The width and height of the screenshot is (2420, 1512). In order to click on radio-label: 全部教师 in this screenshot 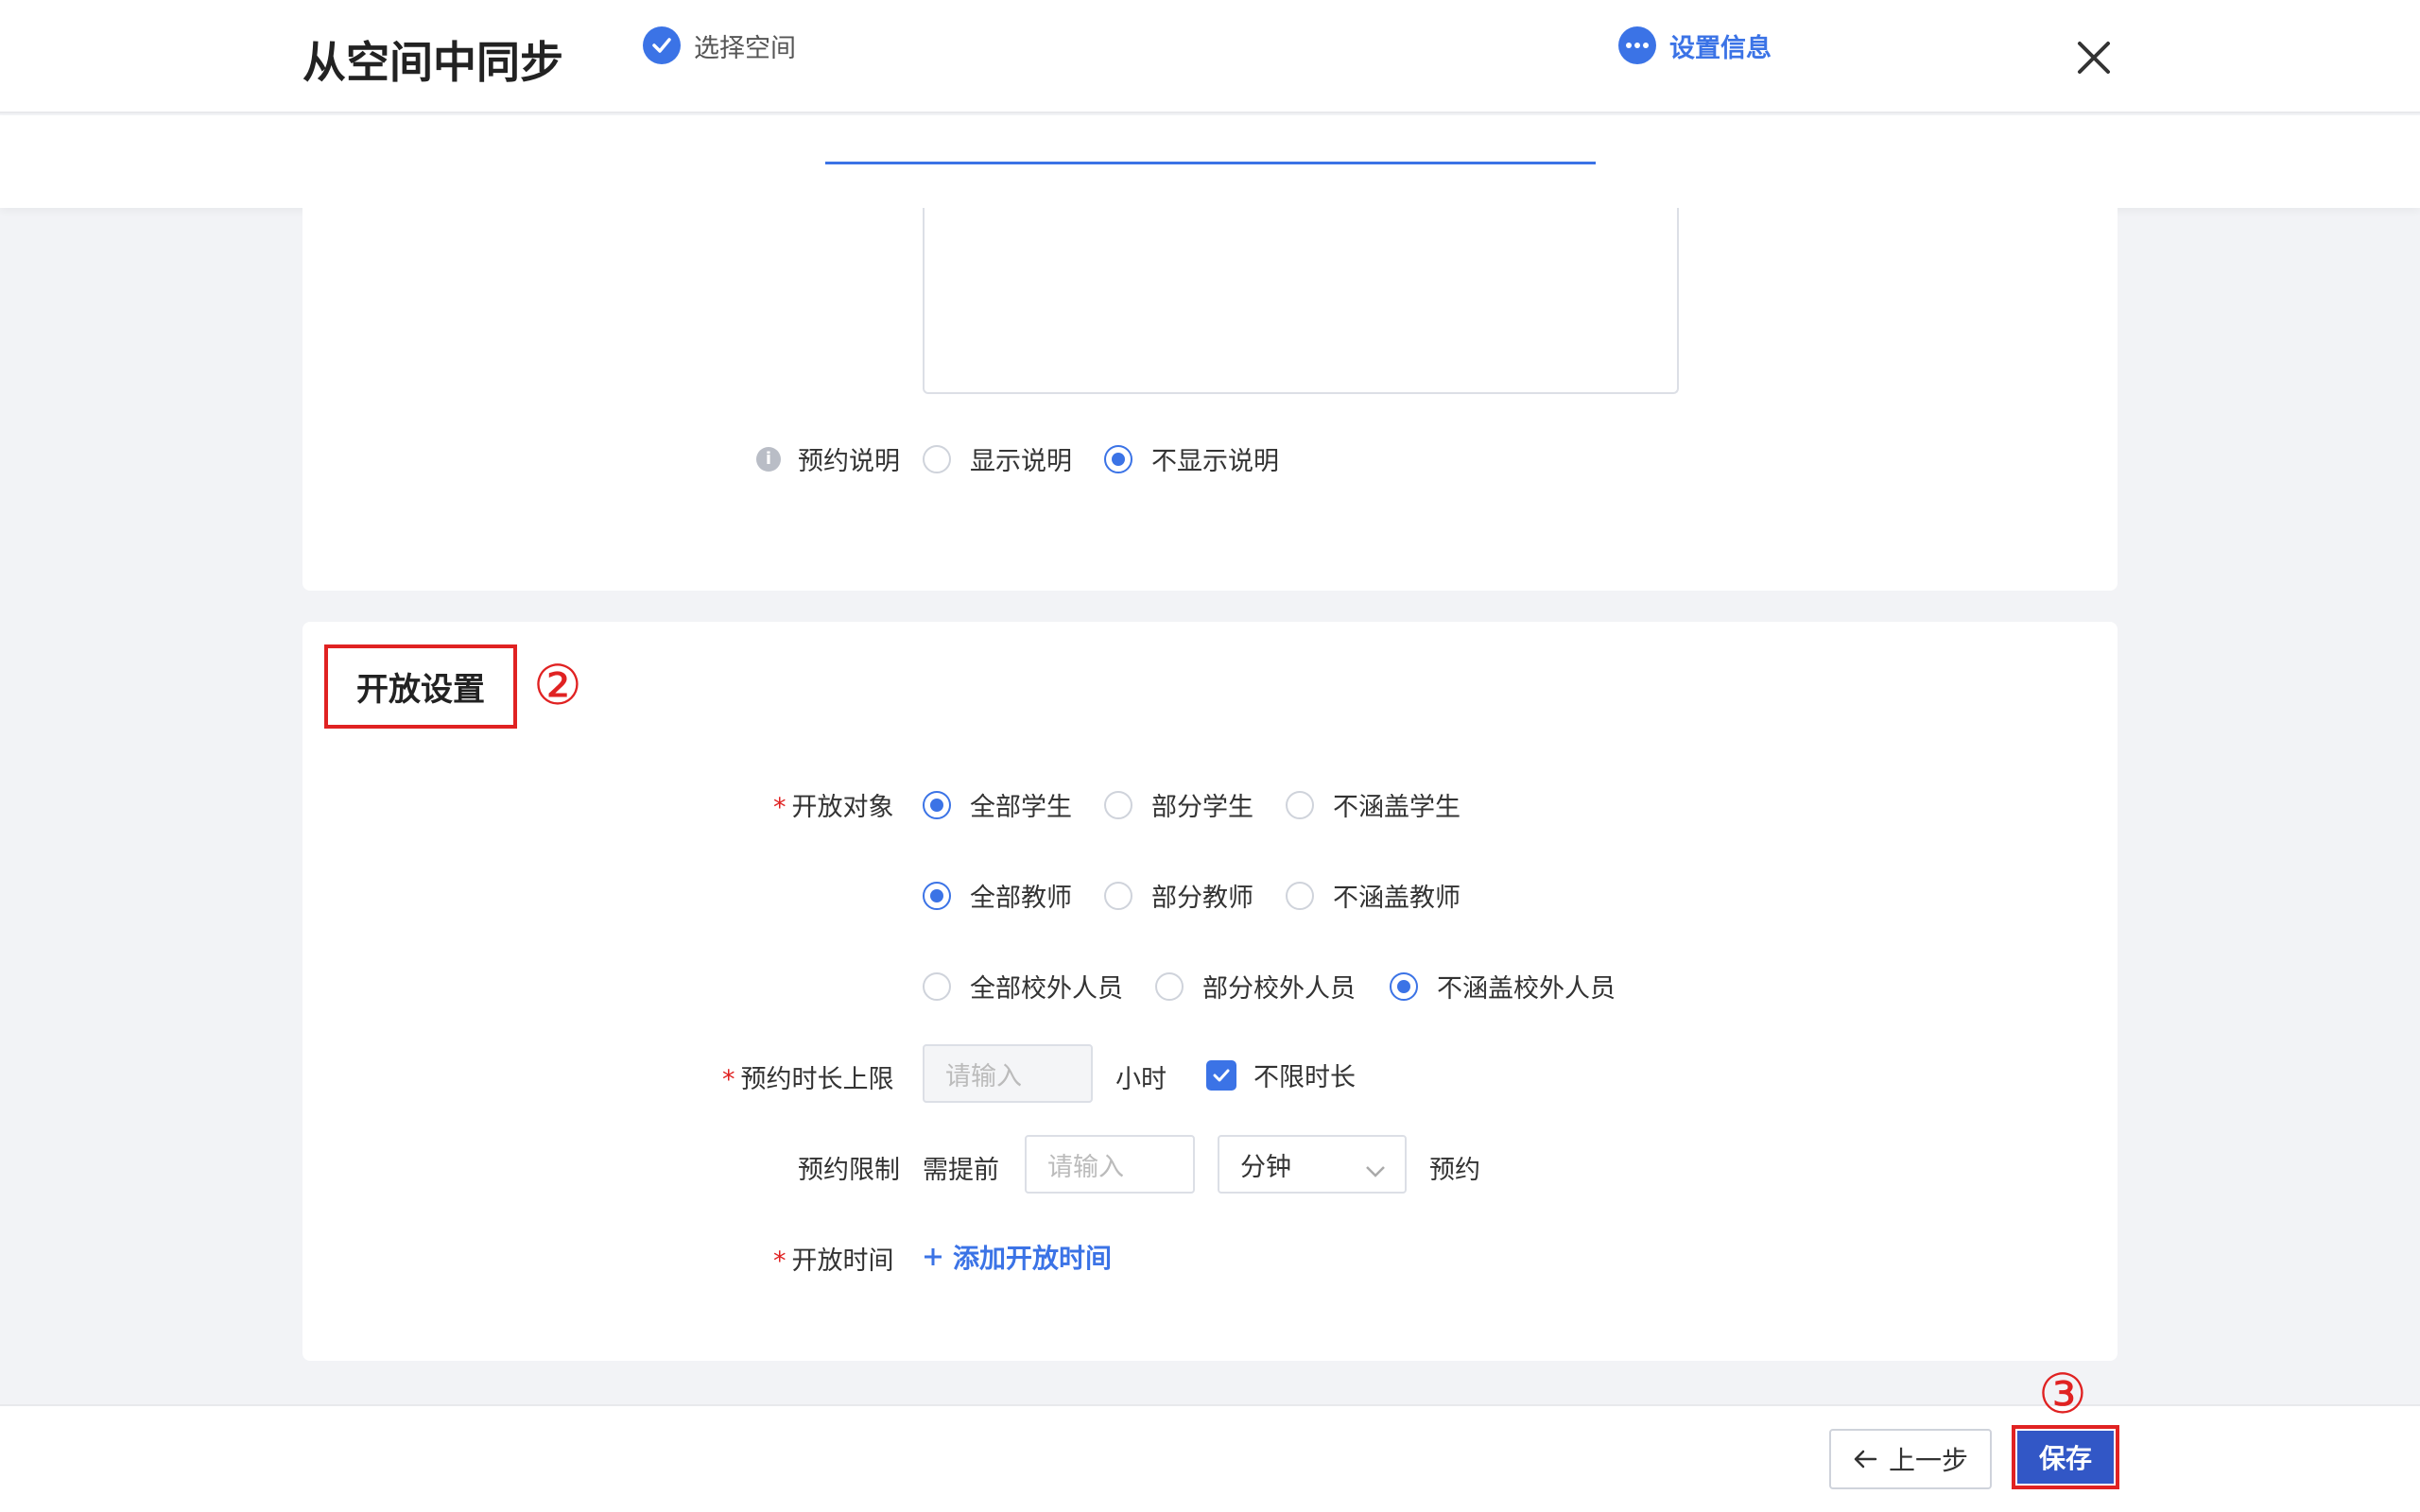, I will do `click(1021, 898)`.